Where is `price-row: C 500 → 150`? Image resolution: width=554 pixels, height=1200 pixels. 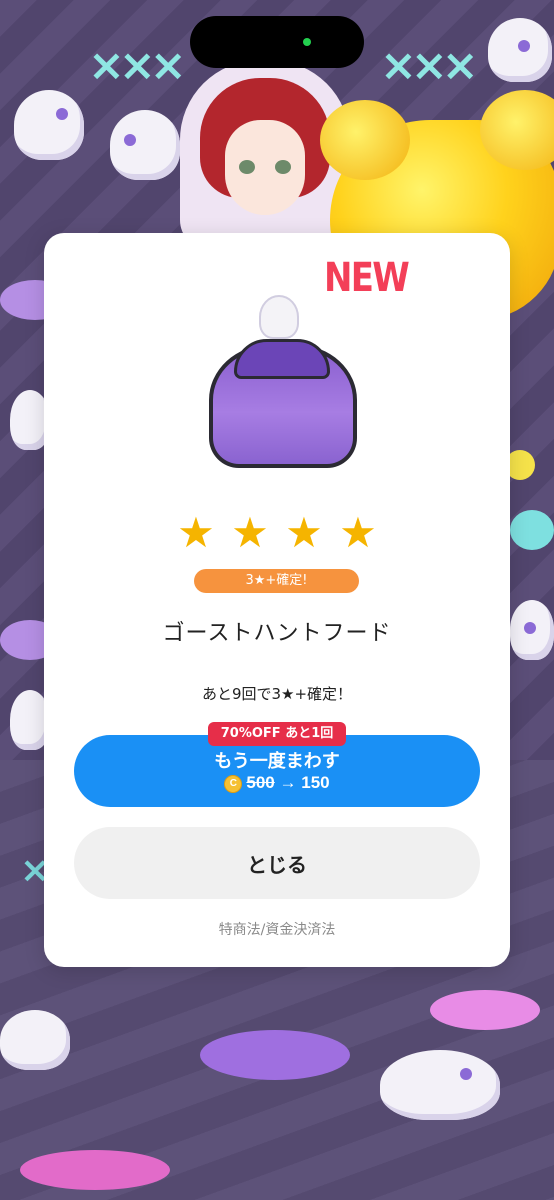 price-row: C 500 → 150 is located at coordinates (277, 783).